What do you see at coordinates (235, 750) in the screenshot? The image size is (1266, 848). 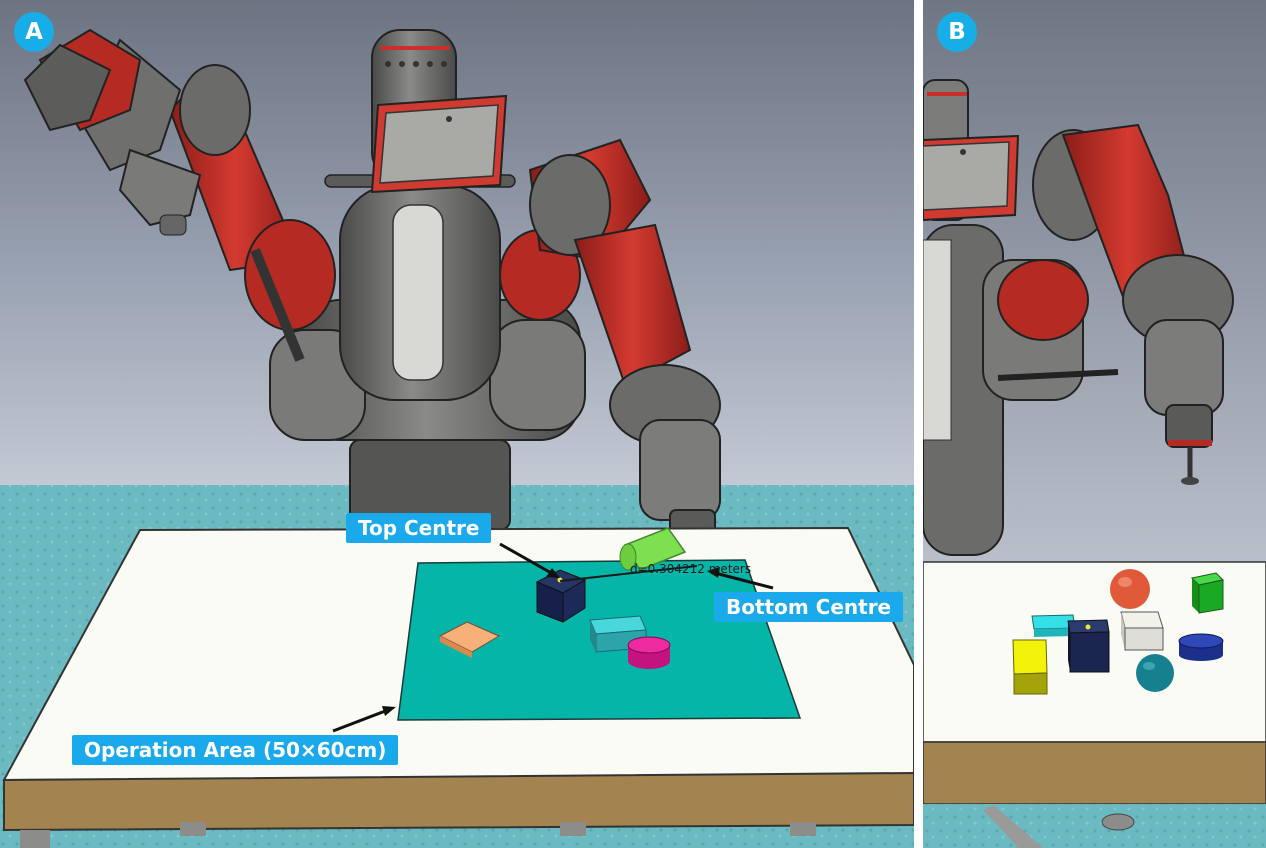 I see `callout-operation-area: Operation Area (50×60cm)` at bounding box center [235, 750].